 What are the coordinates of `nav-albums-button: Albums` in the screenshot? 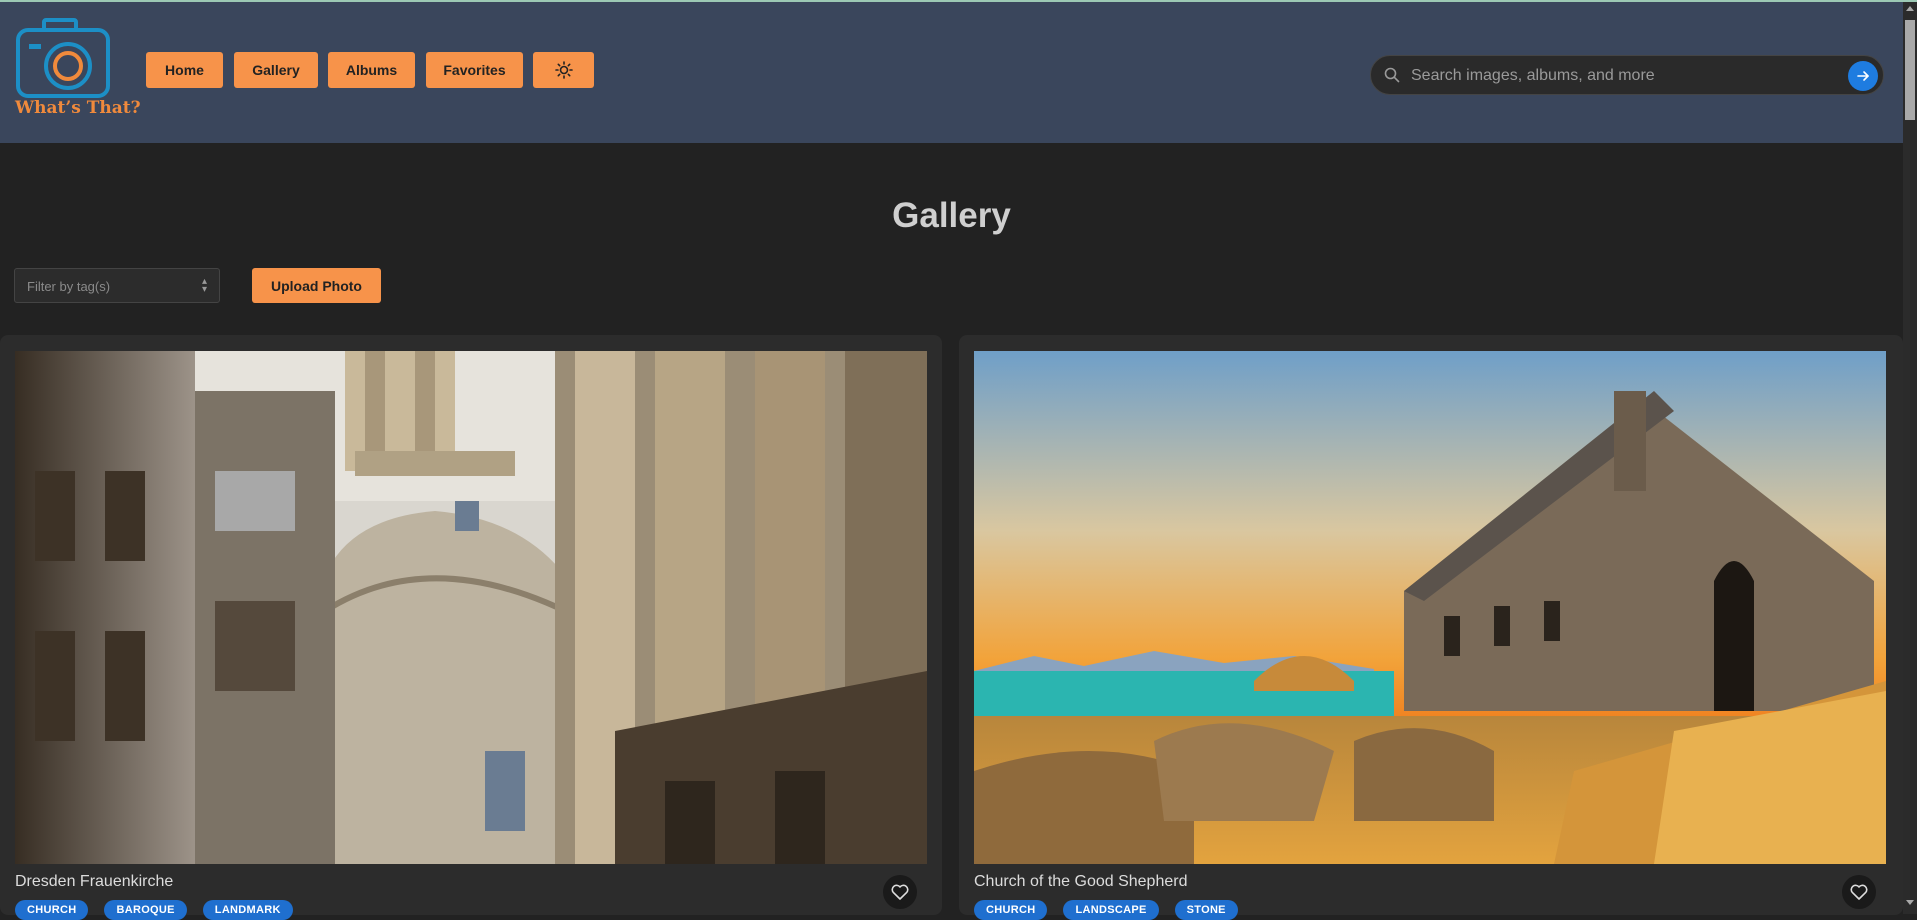 It's located at (371, 70).